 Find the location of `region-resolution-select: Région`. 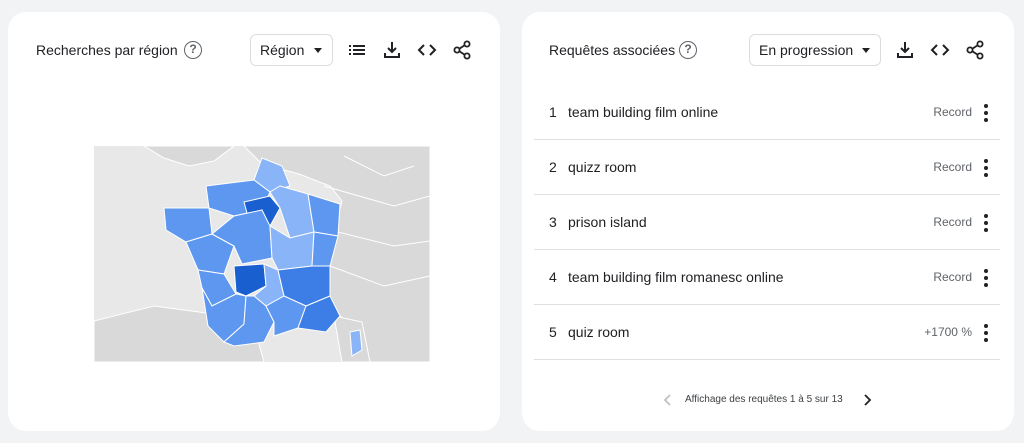

region-resolution-select: Région is located at coordinates (291, 50).